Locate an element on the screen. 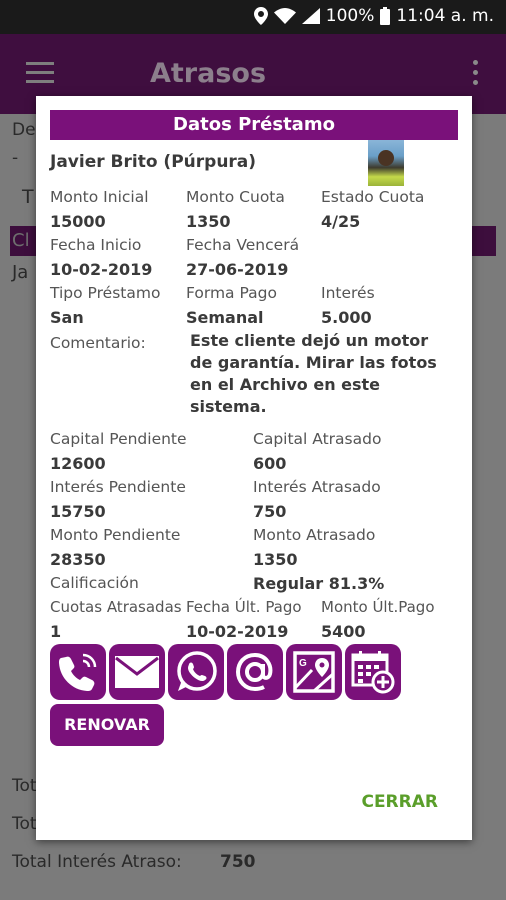 Image resolution: width=506 pixels, height=900 pixels. clock: 11:04 a. m. is located at coordinates (445, 16).